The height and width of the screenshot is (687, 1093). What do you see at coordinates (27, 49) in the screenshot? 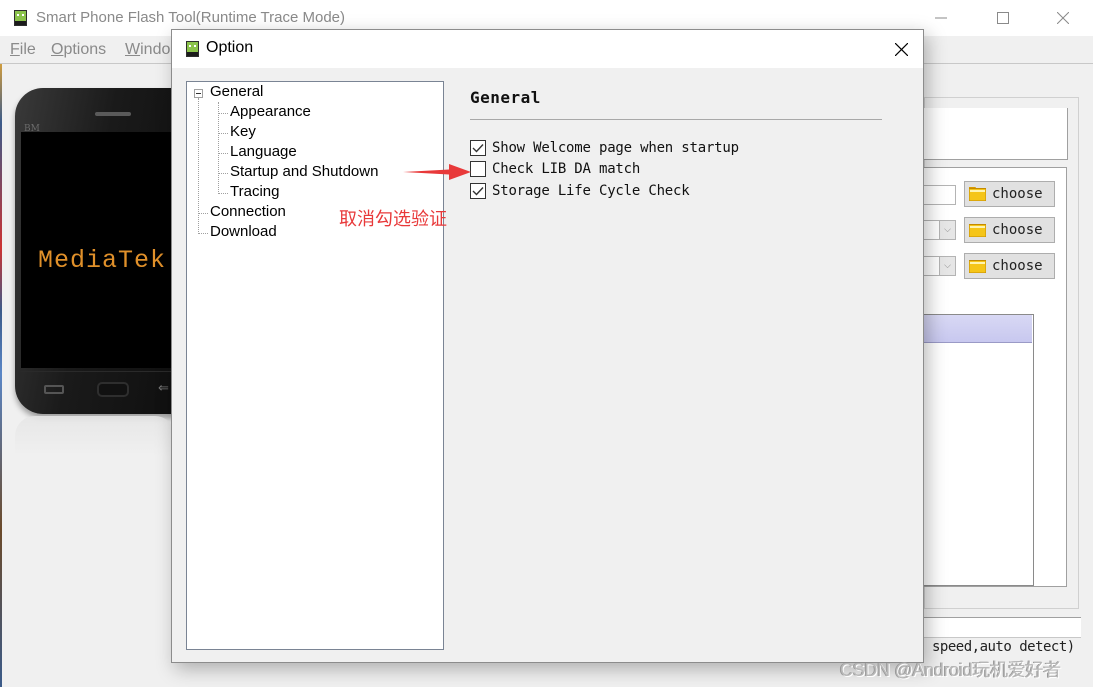
I see `menu-file-label: ile` at bounding box center [27, 49].